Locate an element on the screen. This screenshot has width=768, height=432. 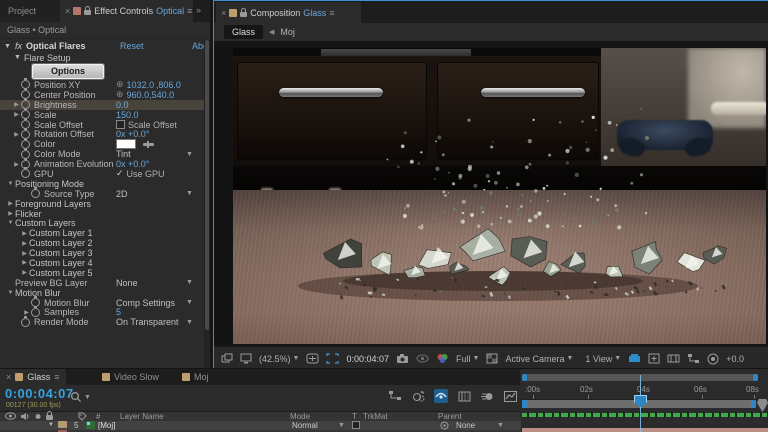
transparency-grid-icon is located at coordinates (492, 358).